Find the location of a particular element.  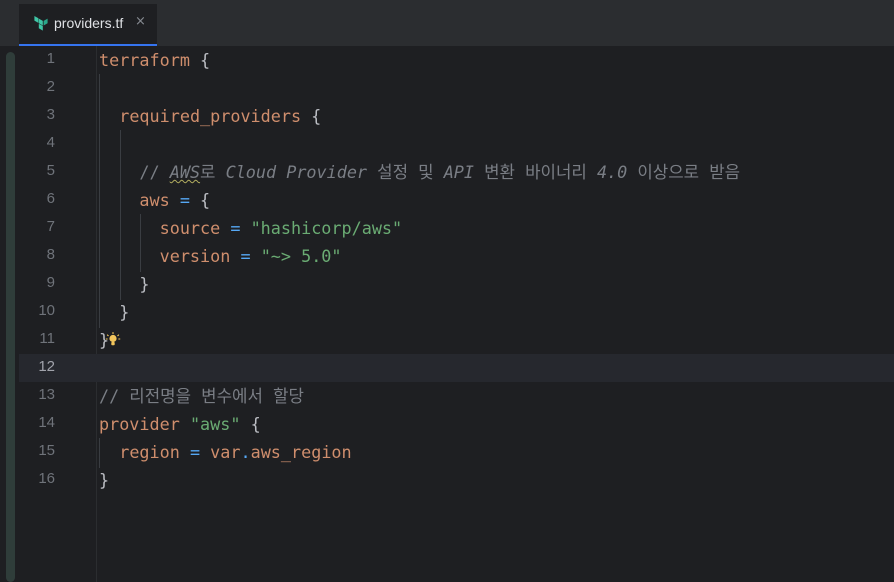

line-number: 15 is located at coordinates (46, 450).